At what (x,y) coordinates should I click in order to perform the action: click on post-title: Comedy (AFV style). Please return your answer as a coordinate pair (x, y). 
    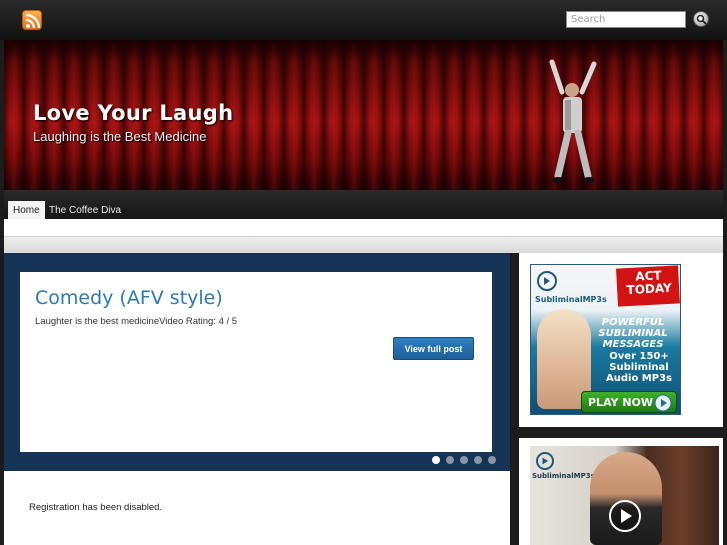
    Looking at the image, I should click on (129, 298).